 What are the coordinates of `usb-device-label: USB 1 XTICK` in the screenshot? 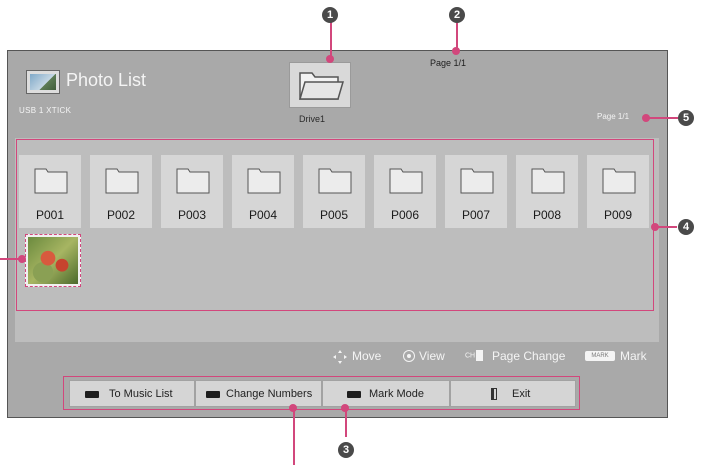 It's located at (45, 110).